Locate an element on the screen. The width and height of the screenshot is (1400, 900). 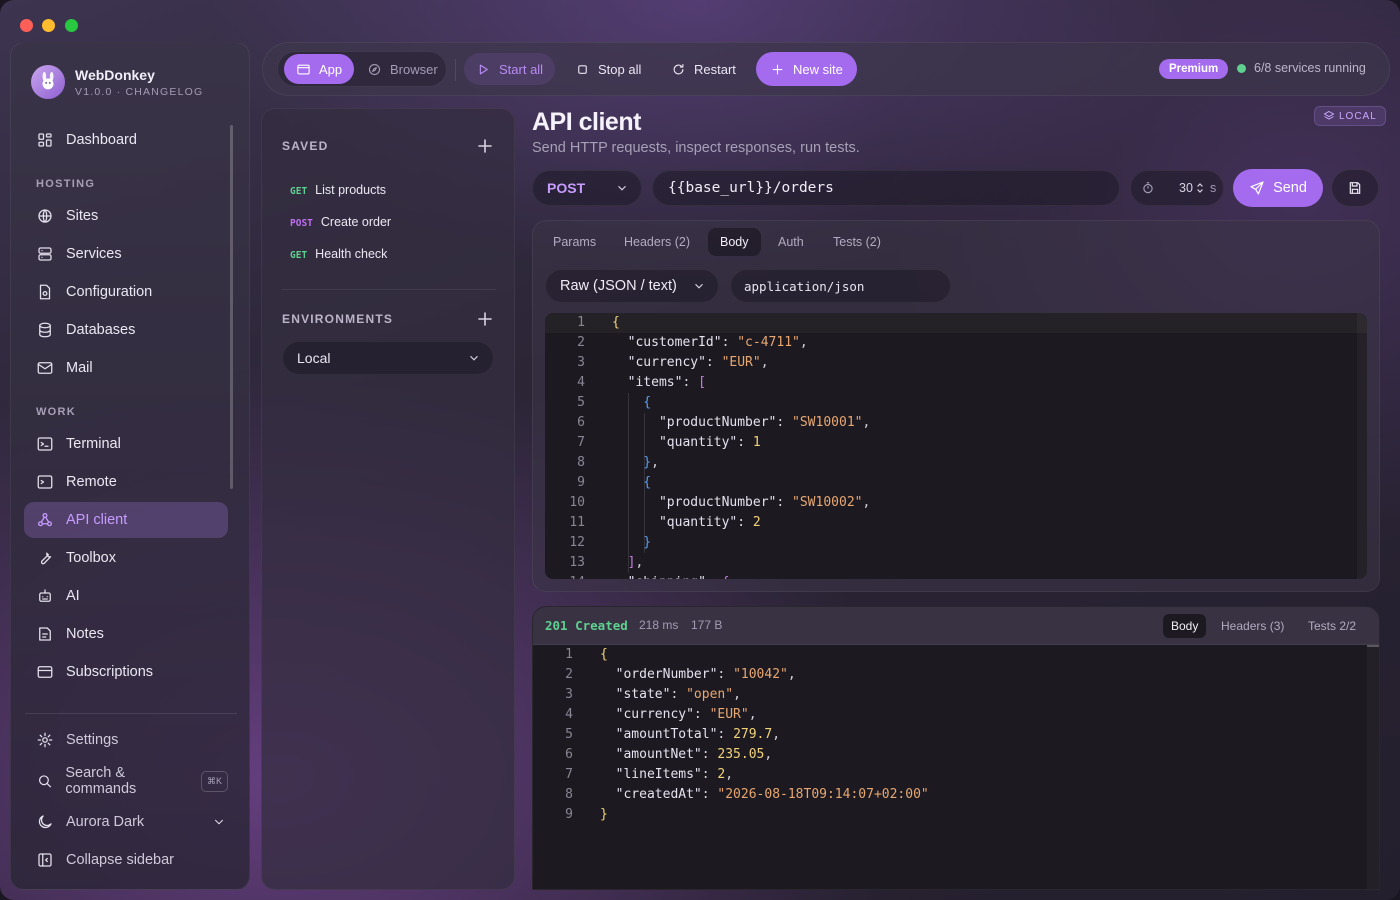
saved-request-item: GET List products is located at coordinates (338, 190).